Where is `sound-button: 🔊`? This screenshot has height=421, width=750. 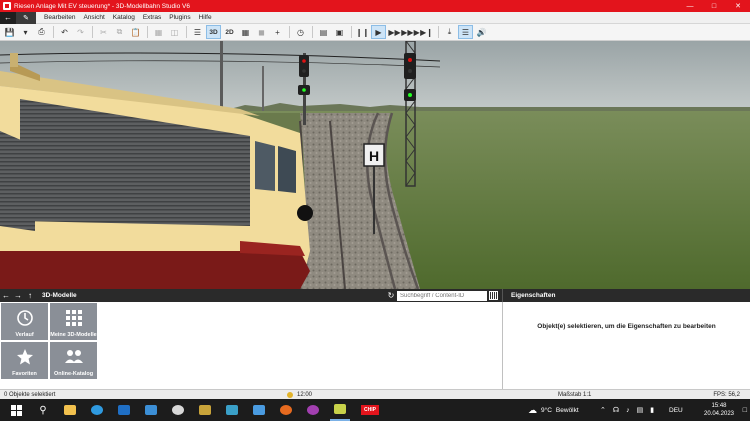
sound-button: 🔊 is located at coordinates (481, 32).